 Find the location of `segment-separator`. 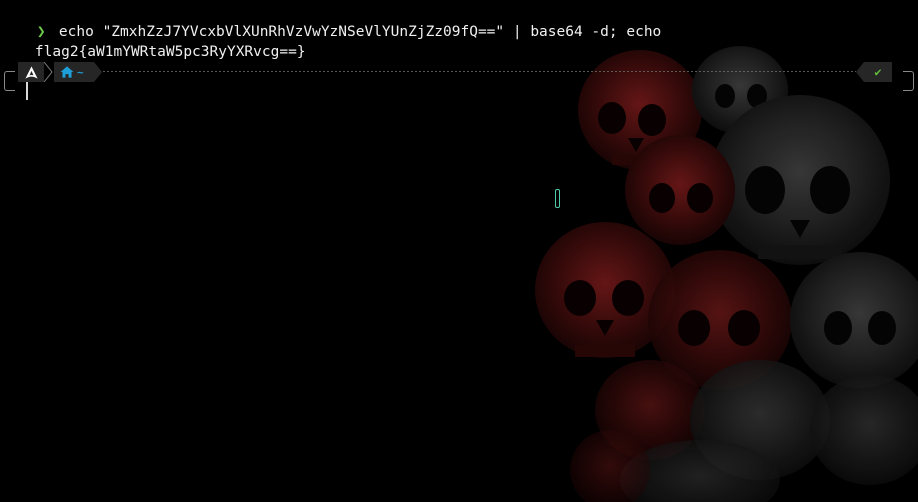

segment-separator is located at coordinates (48, 72).